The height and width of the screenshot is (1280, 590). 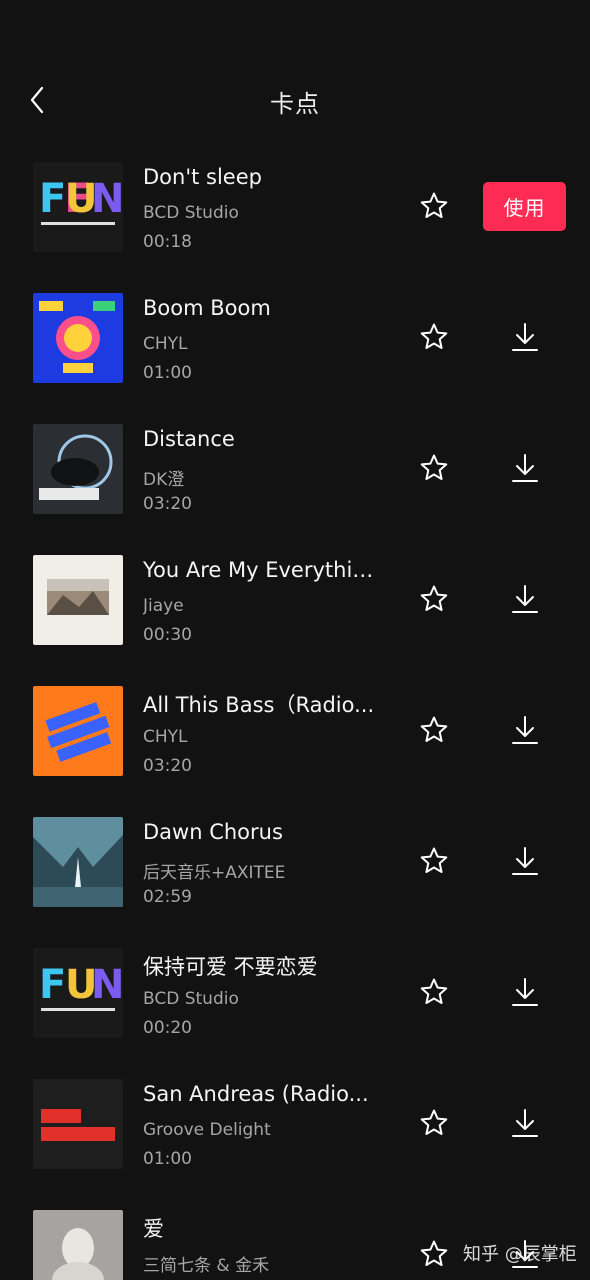 I want to click on song-item: 爱 三简七条 & 金禾, so click(x=295, y=1234).